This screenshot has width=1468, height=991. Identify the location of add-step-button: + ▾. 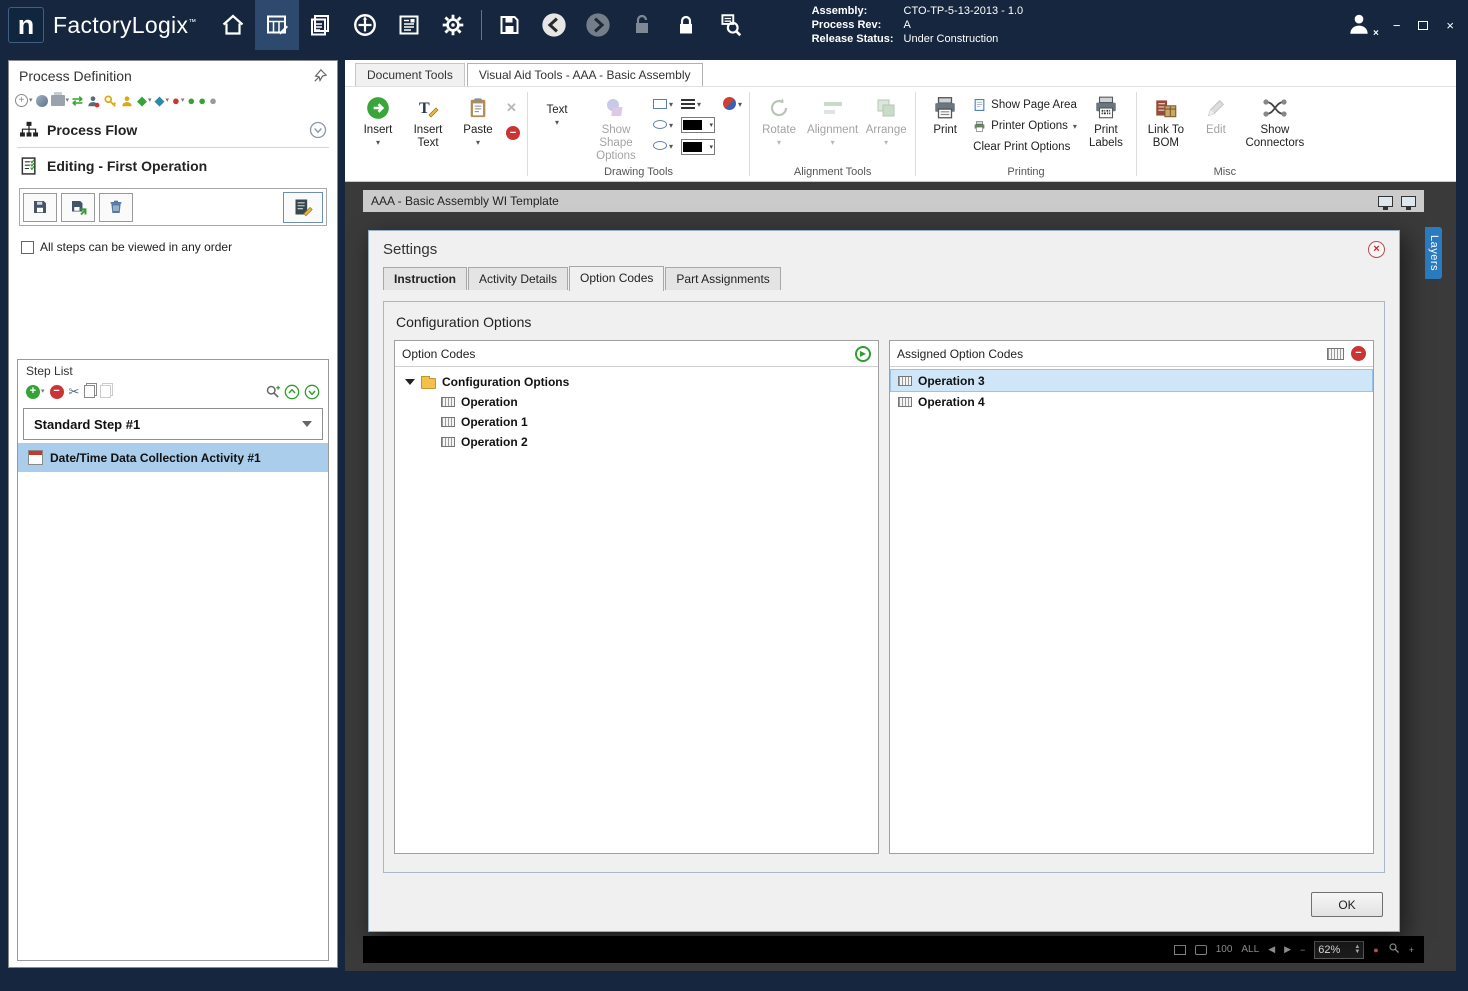
(35, 391).